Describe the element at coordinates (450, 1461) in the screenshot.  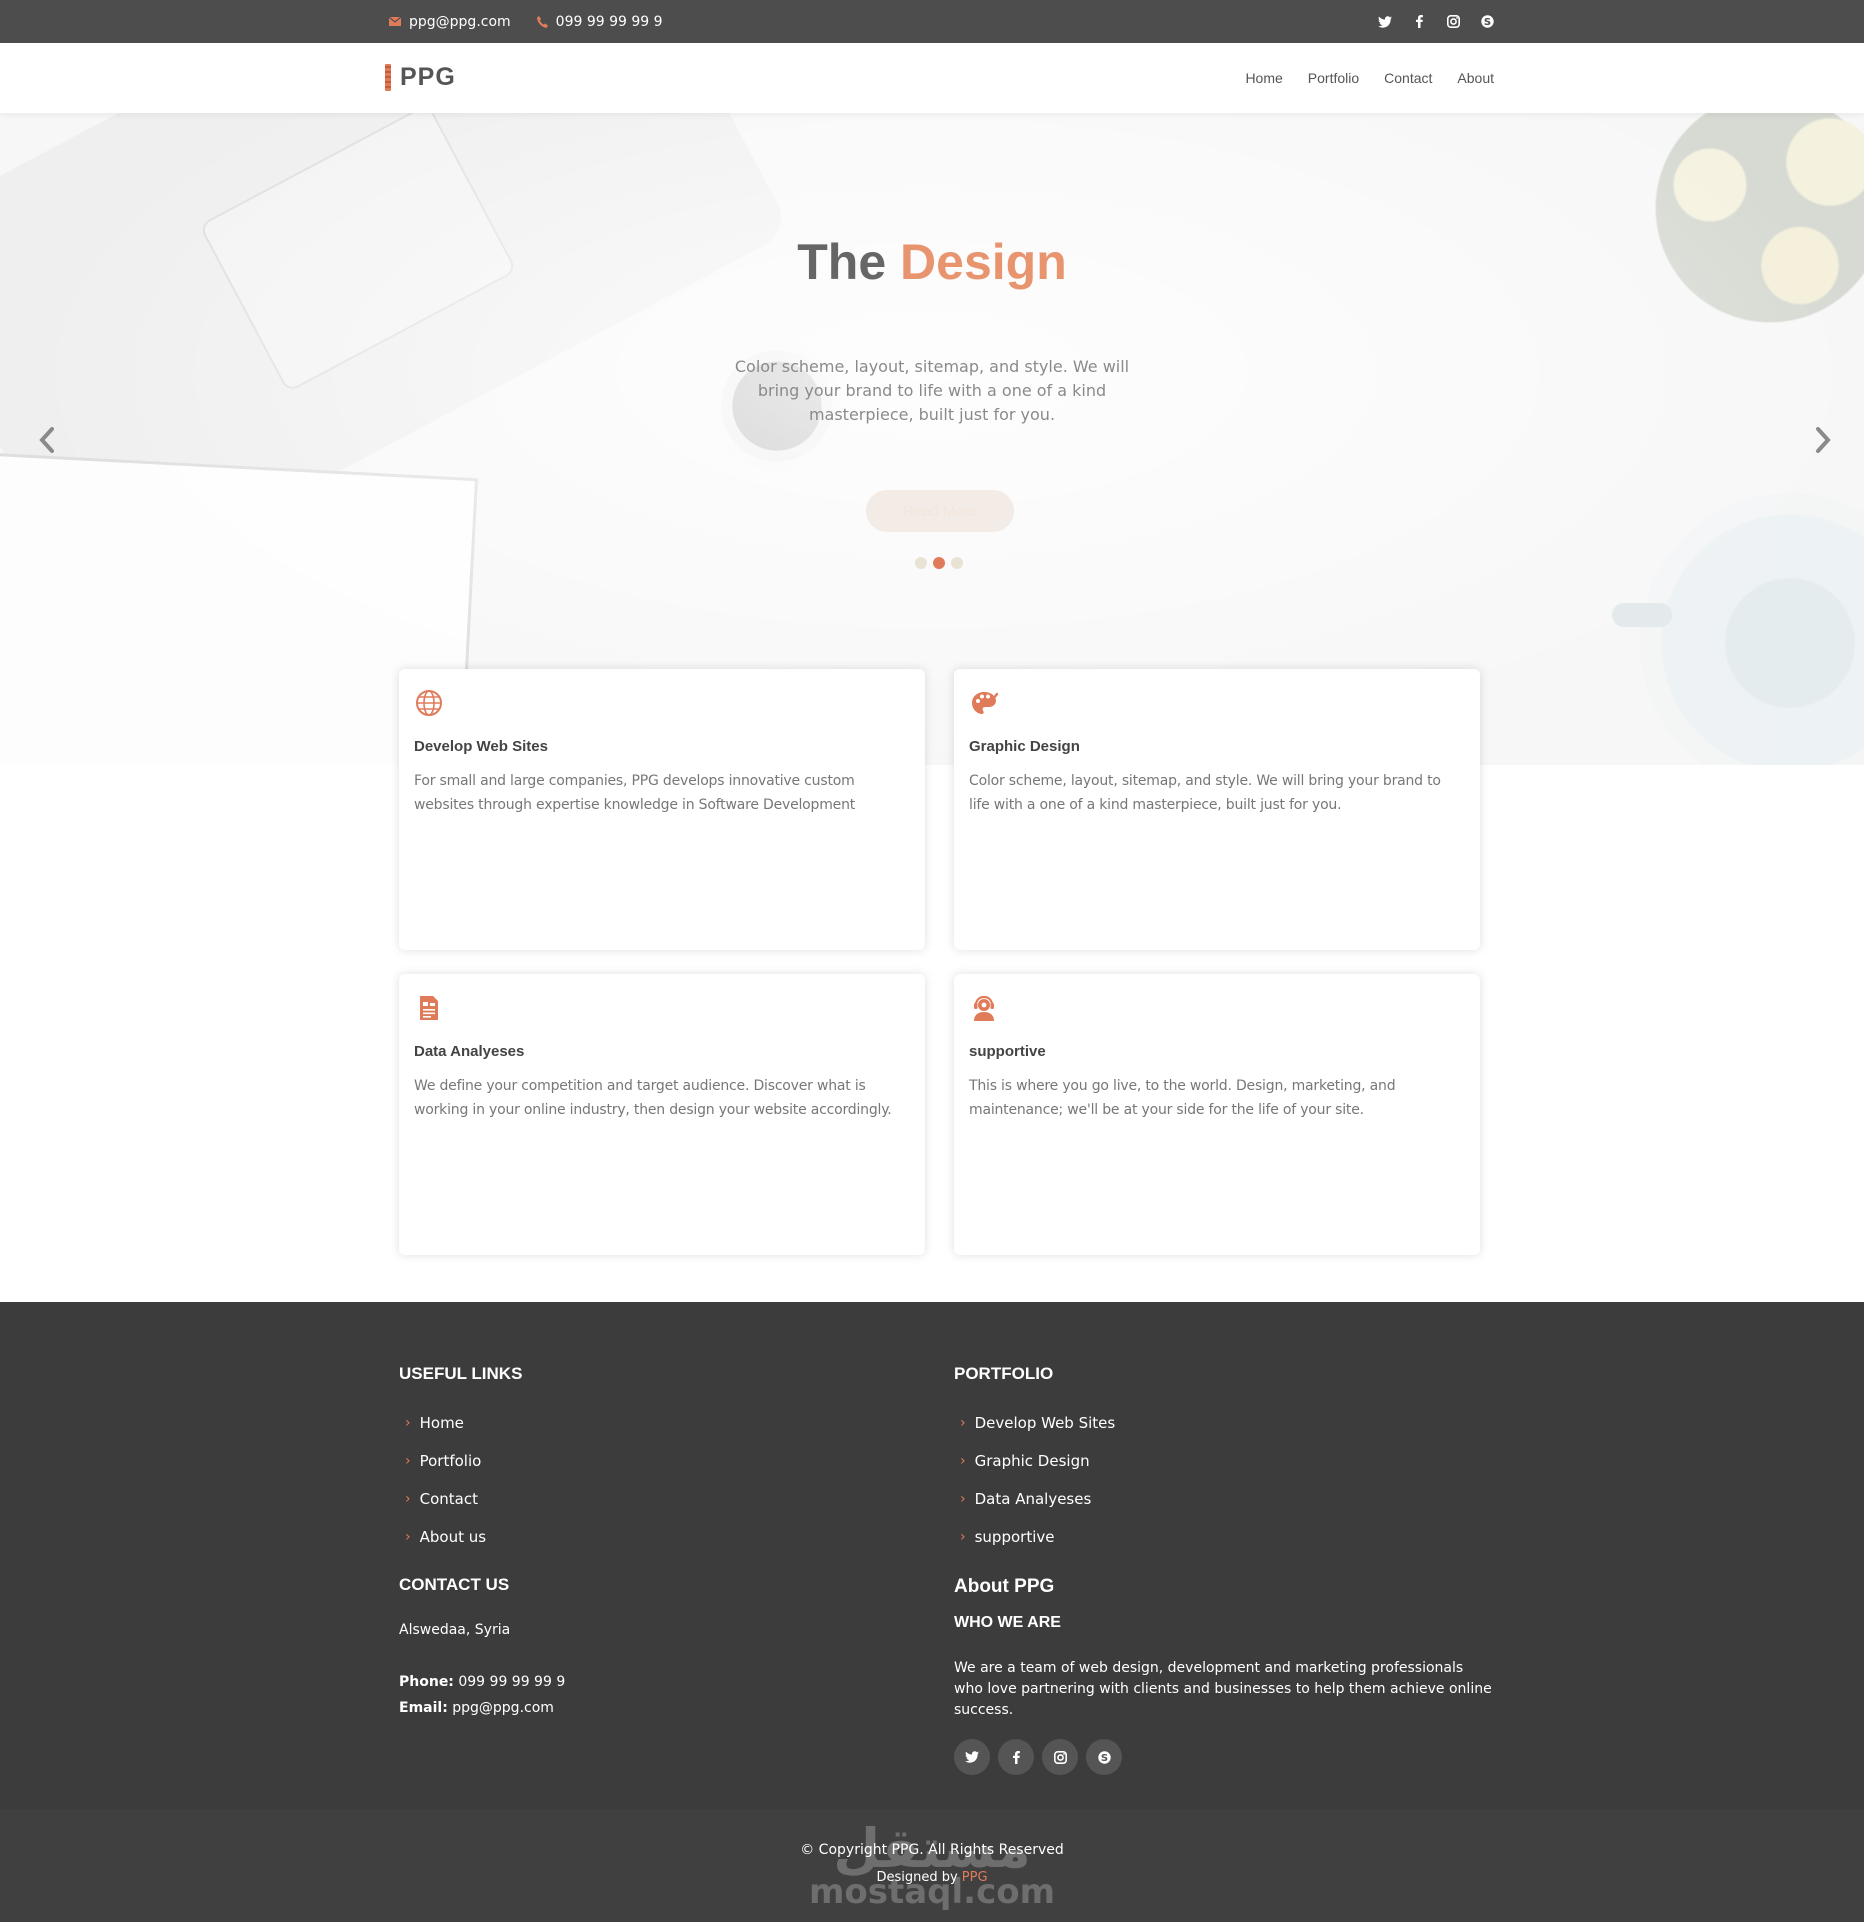
I see `footer-link-label: Portfolio` at that location.